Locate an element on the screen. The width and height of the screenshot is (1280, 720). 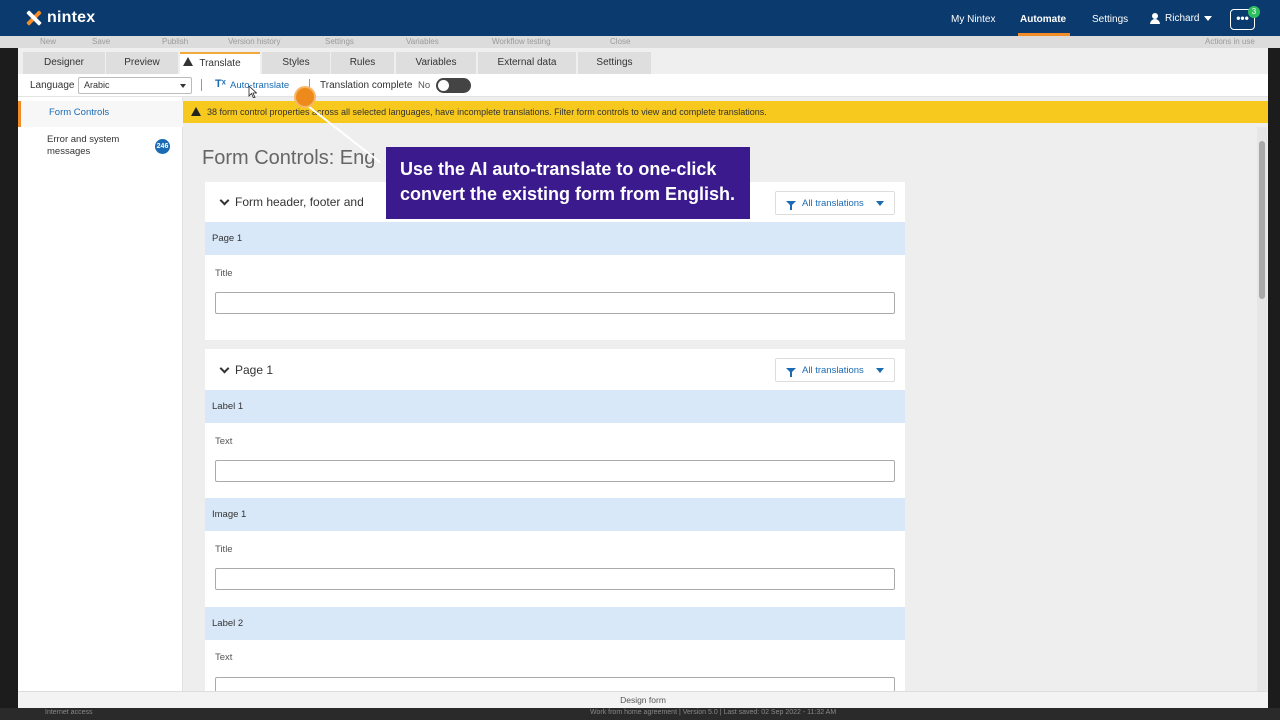
toolbar-new: New is located at coordinates (48, 41).